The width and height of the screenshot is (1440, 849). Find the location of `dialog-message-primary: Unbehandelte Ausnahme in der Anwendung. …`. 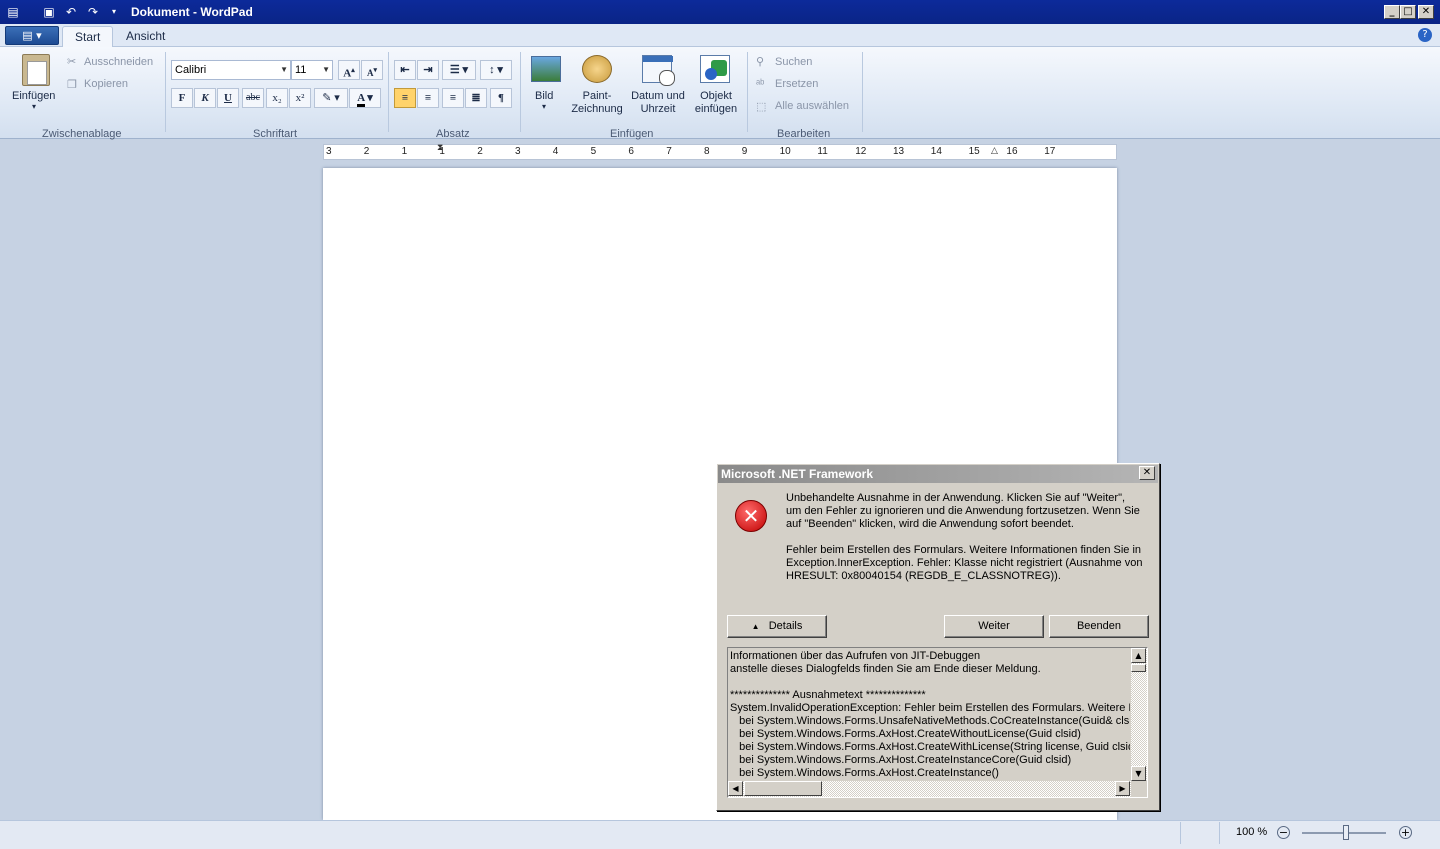

dialog-message-primary: Unbehandelte Ausnahme in der Anwendung. … is located at coordinates (963, 511).